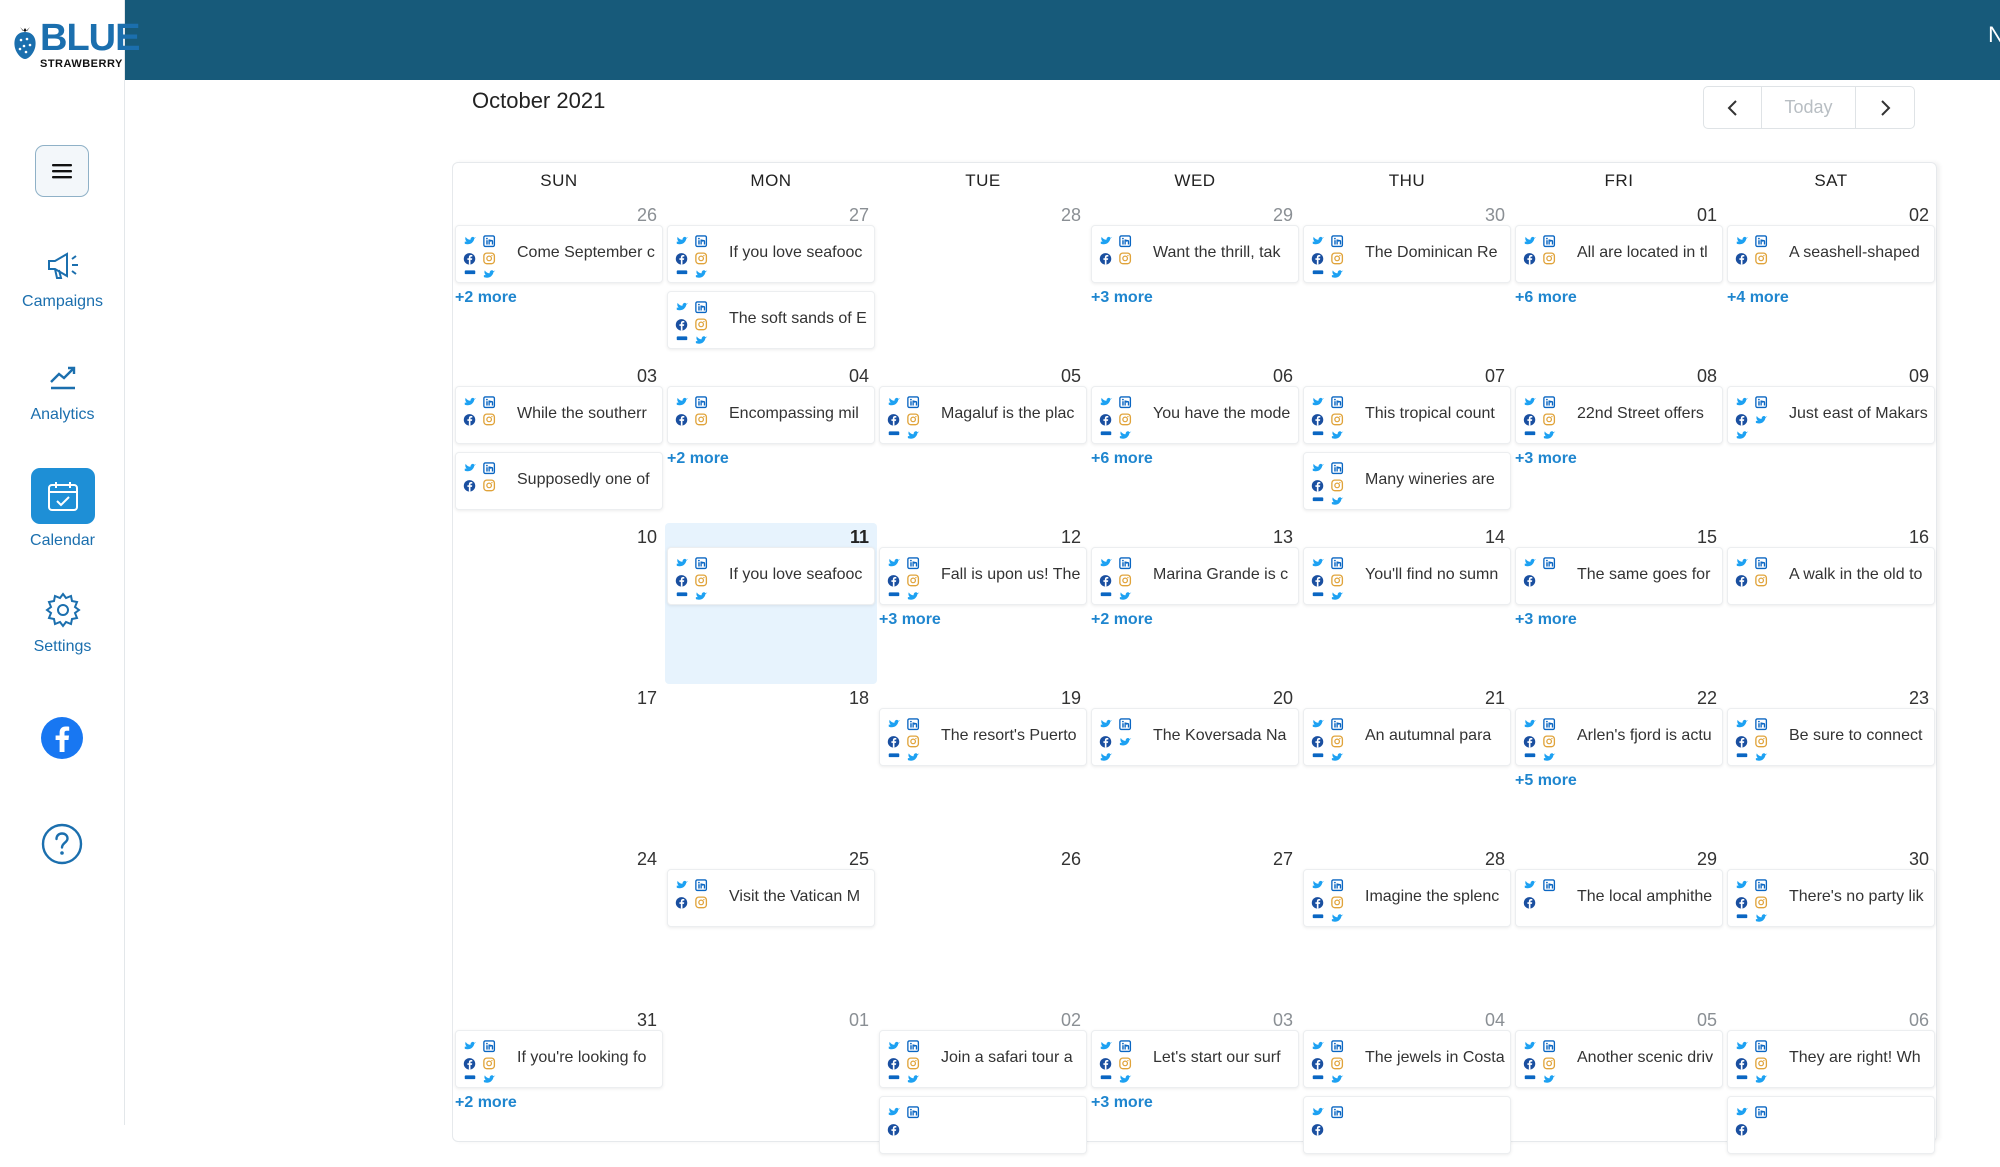  What do you see at coordinates (983, 1059) in the screenshot?
I see `calendar-event: Join a safari tour a` at bounding box center [983, 1059].